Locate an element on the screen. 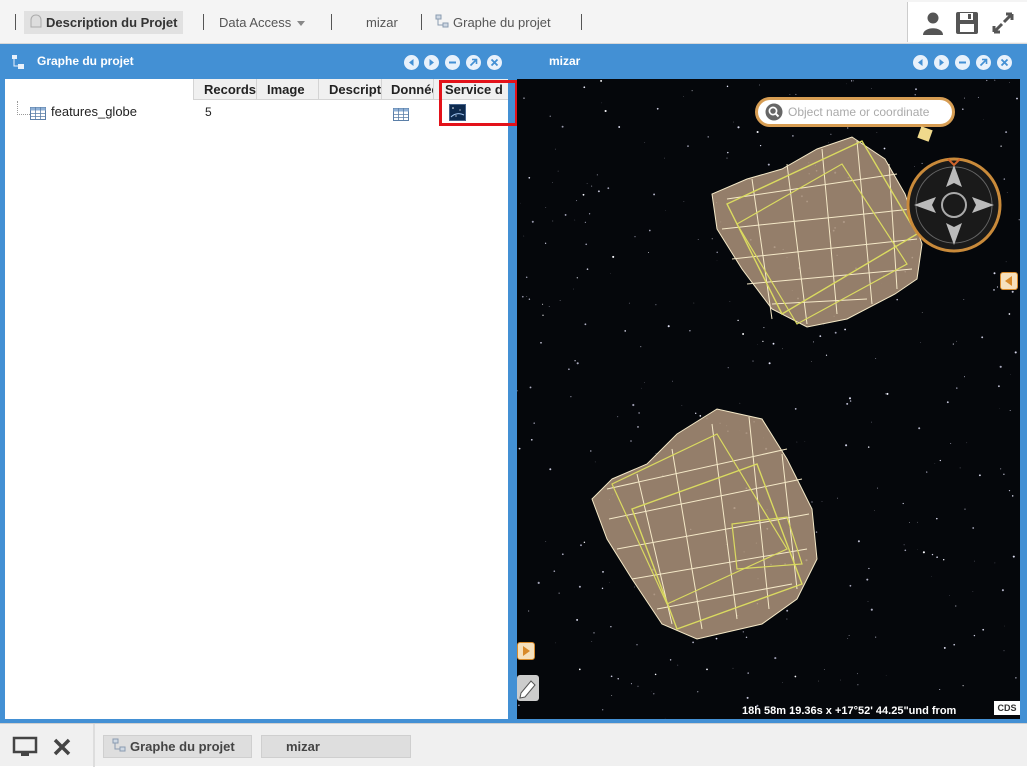 The image size is (1027, 767). taskbar-item-graphe: Graphe du projet is located at coordinates (177, 746).